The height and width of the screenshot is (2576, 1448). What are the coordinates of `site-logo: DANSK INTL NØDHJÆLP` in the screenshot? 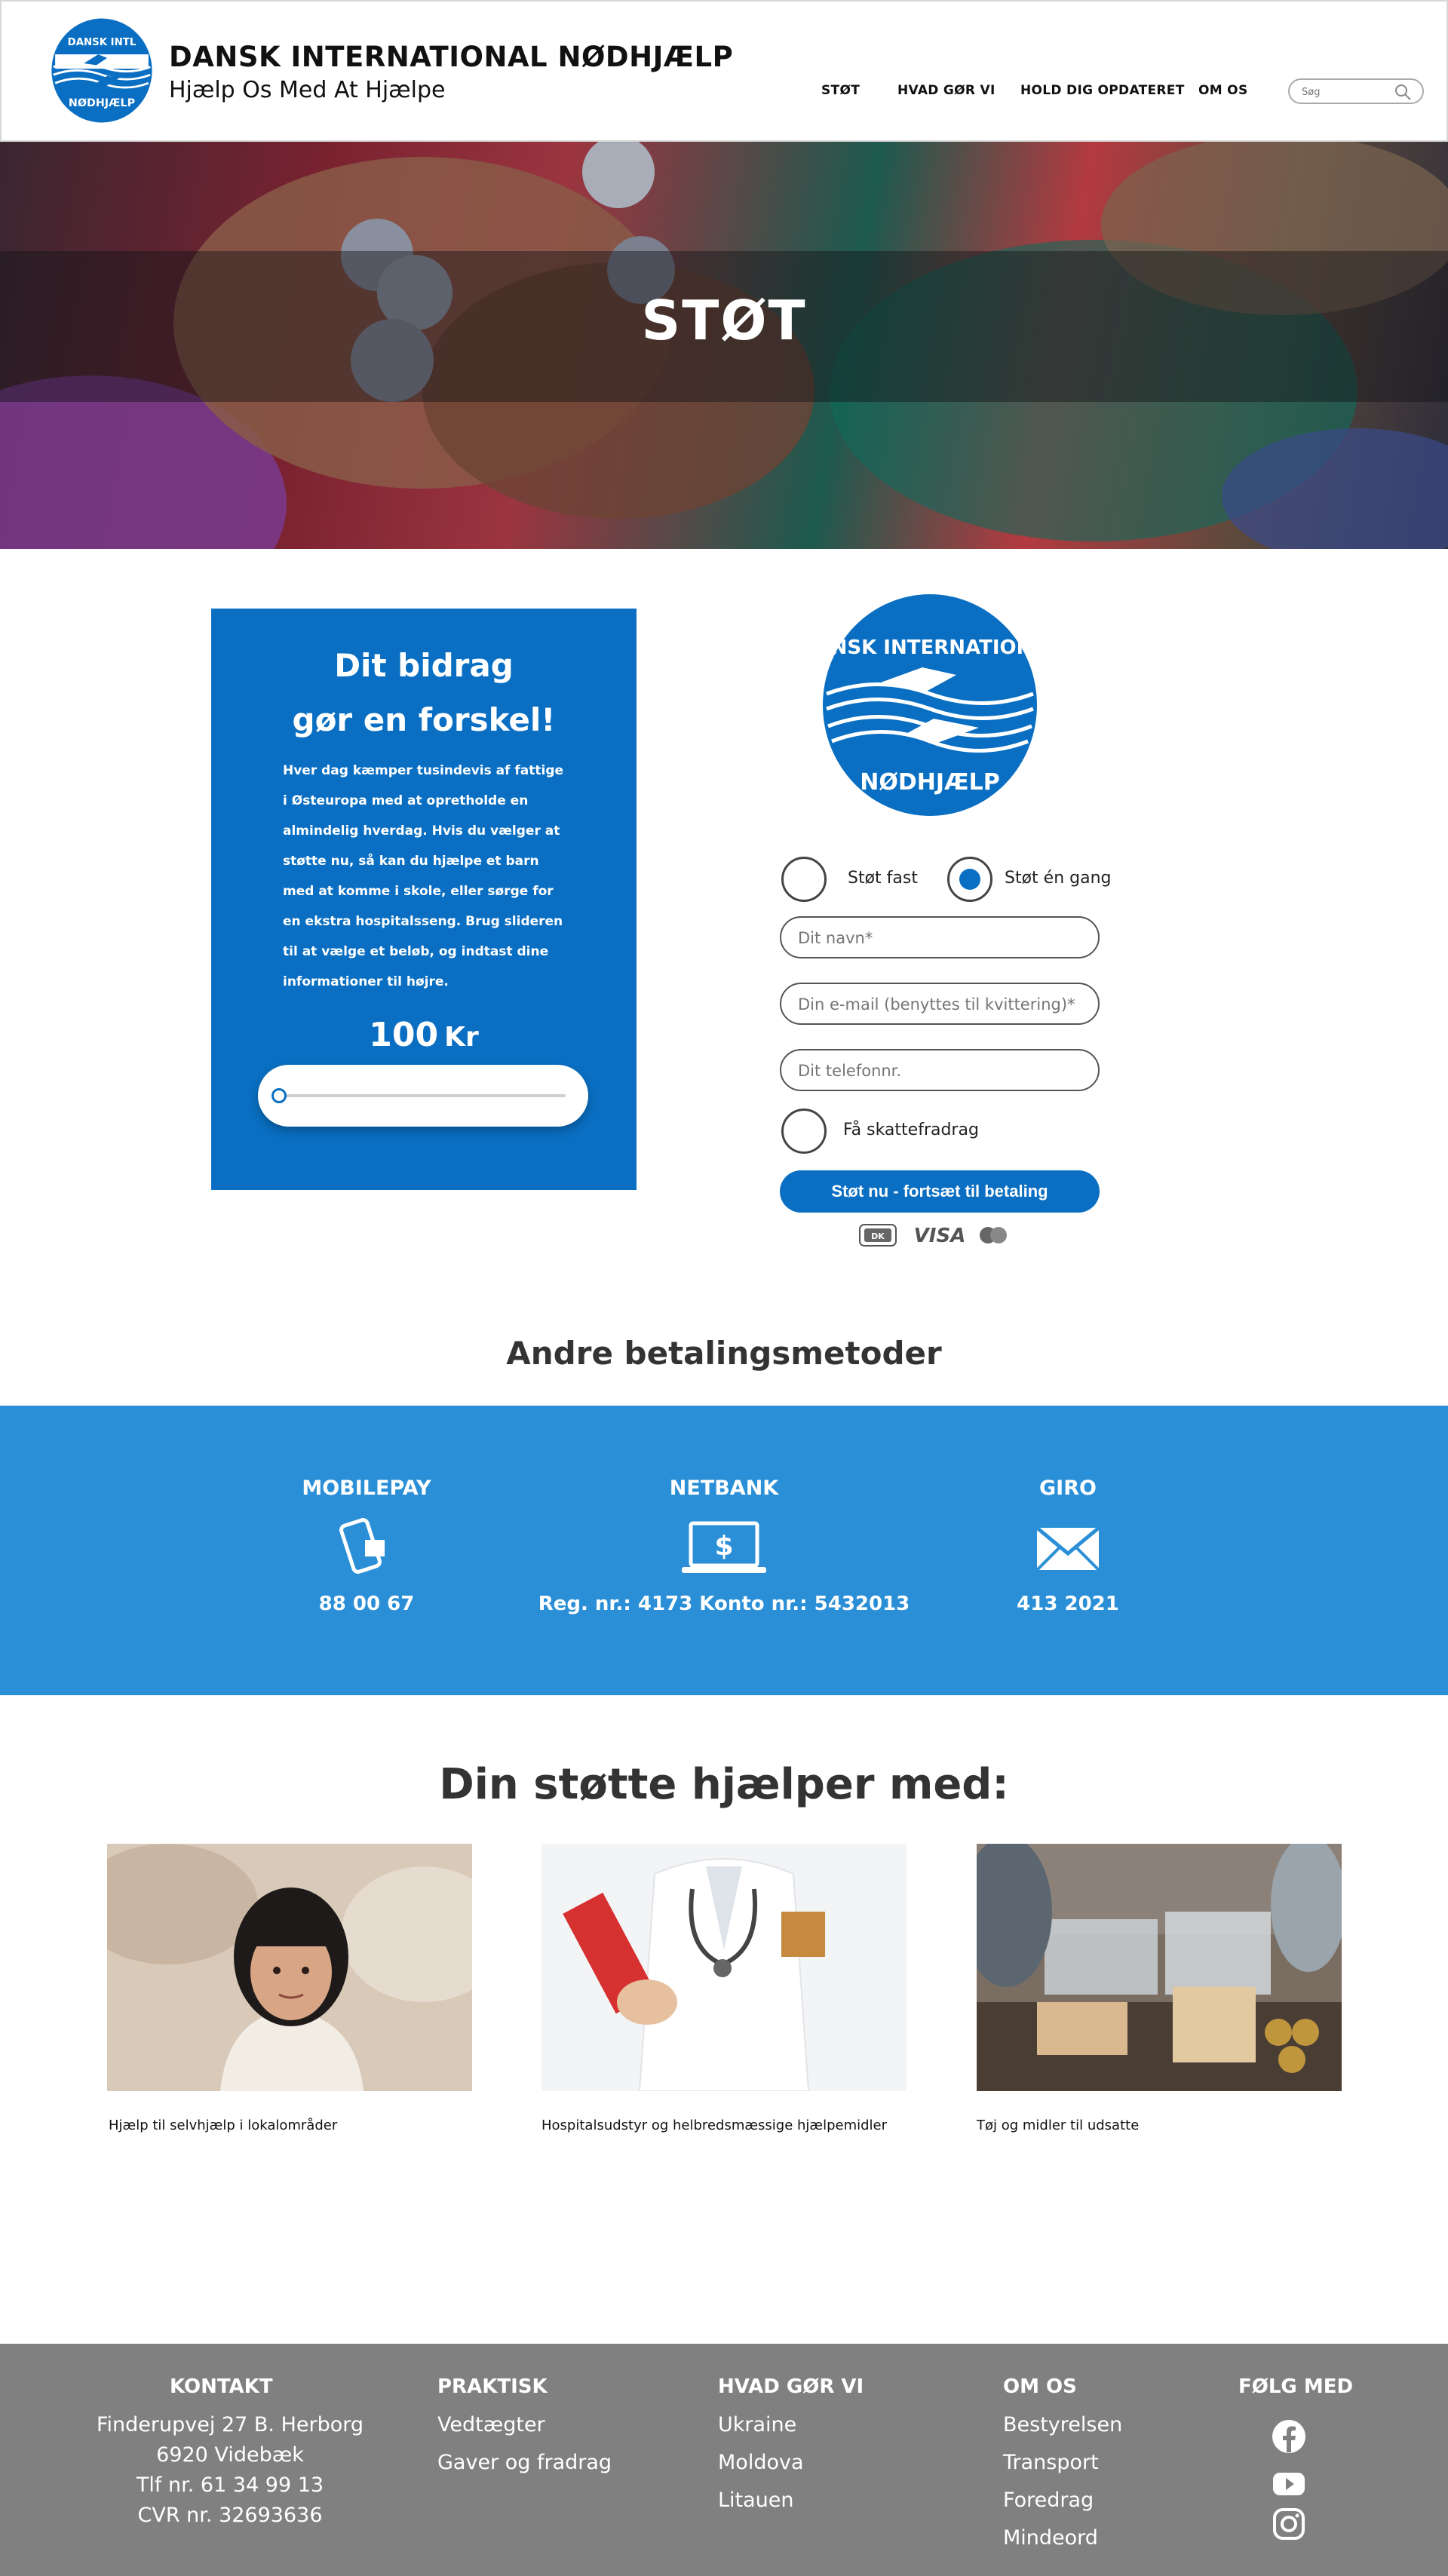 It's located at (102, 70).